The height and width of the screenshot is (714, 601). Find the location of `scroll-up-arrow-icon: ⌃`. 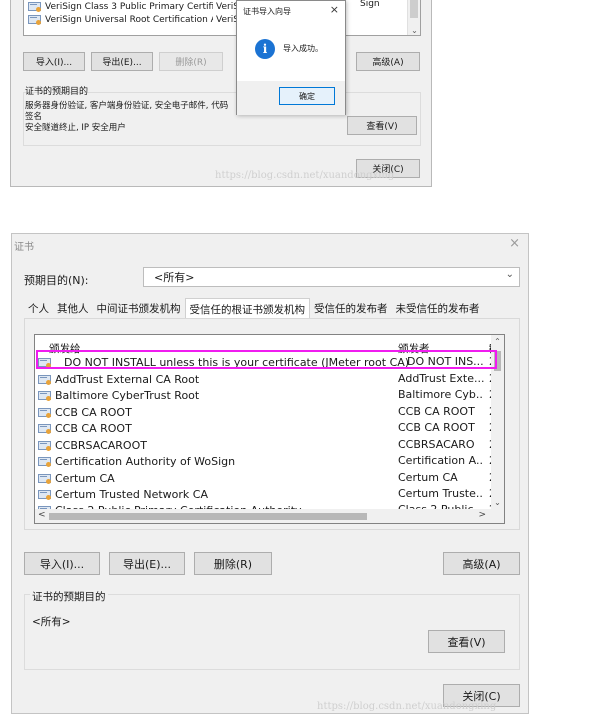

scroll-up-arrow-icon: ⌃ is located at coordinates (497, 341).